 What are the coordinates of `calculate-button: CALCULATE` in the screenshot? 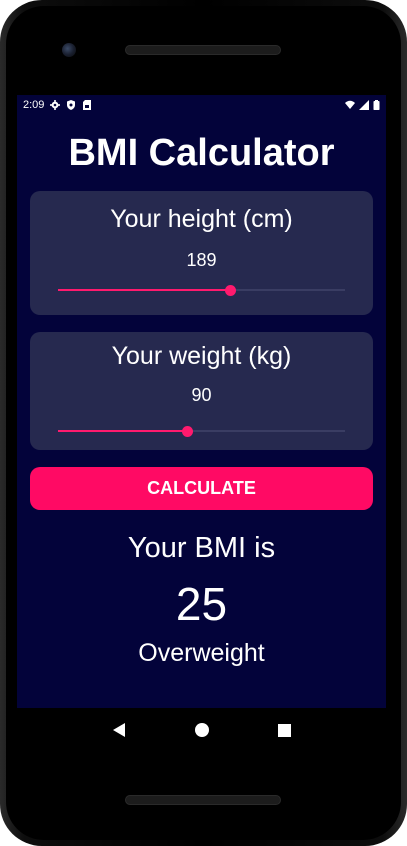 It's located at (201, 488).